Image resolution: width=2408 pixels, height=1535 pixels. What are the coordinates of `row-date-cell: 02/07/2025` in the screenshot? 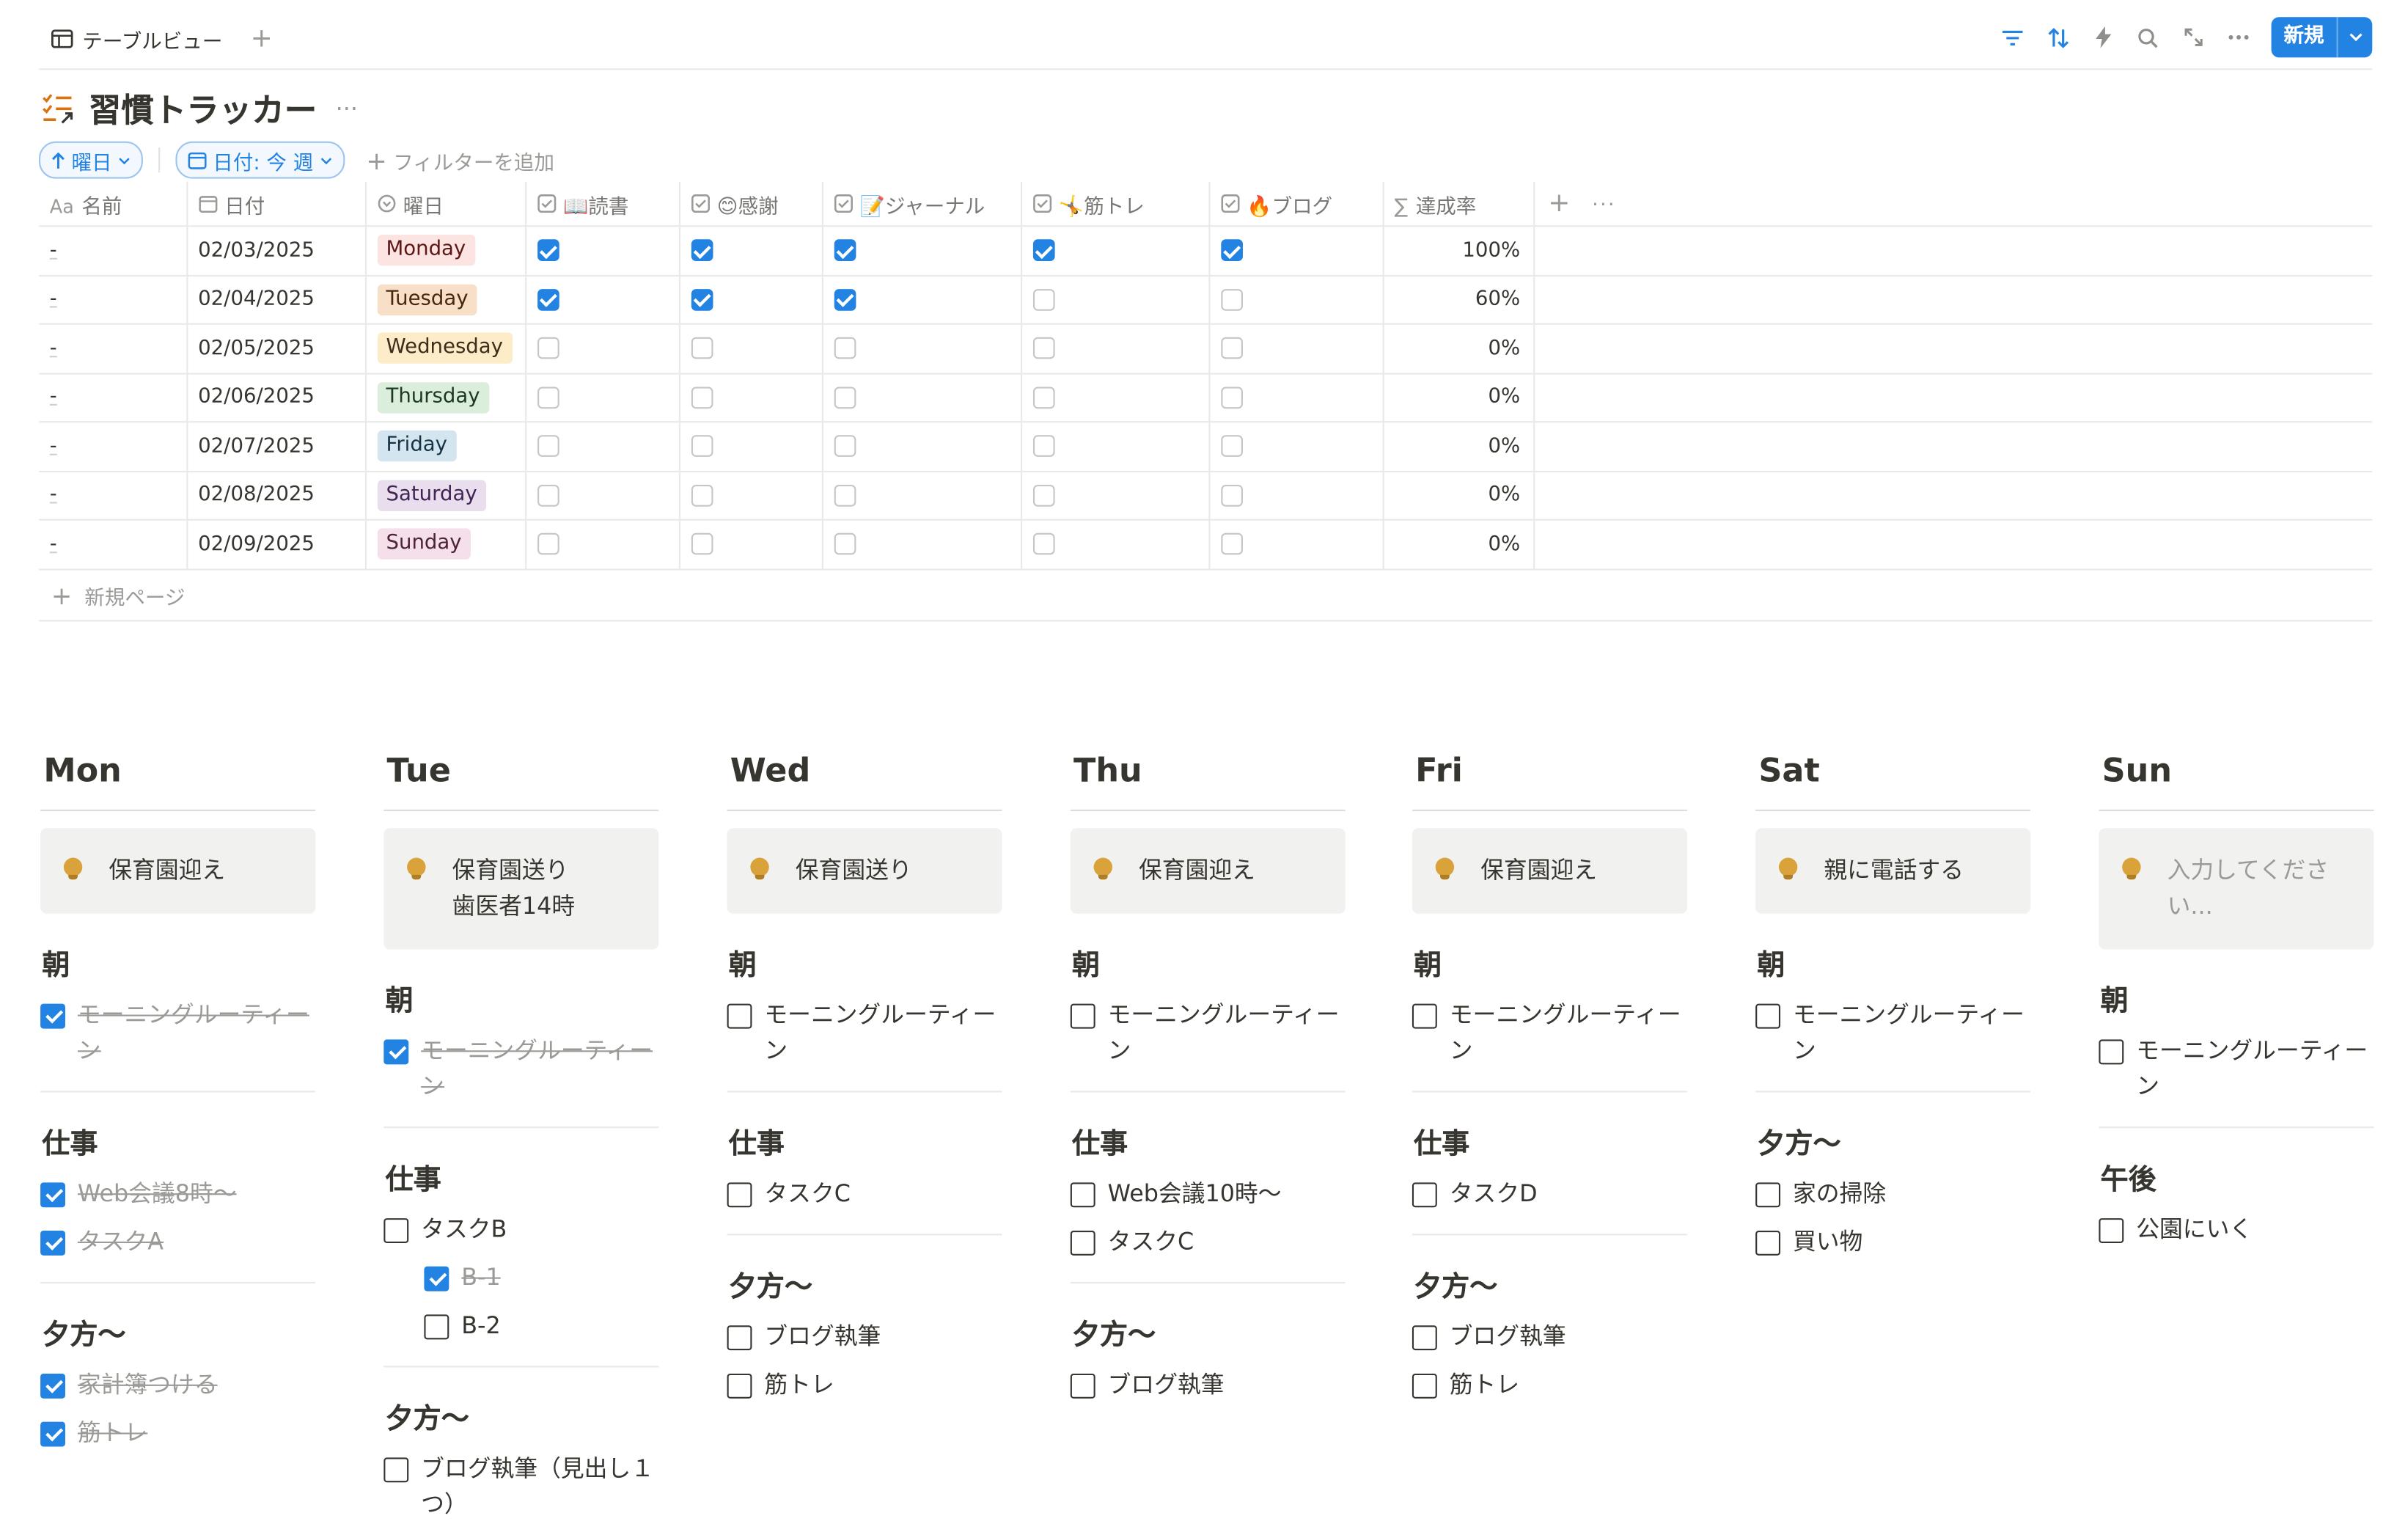 It's located at (276, 447).